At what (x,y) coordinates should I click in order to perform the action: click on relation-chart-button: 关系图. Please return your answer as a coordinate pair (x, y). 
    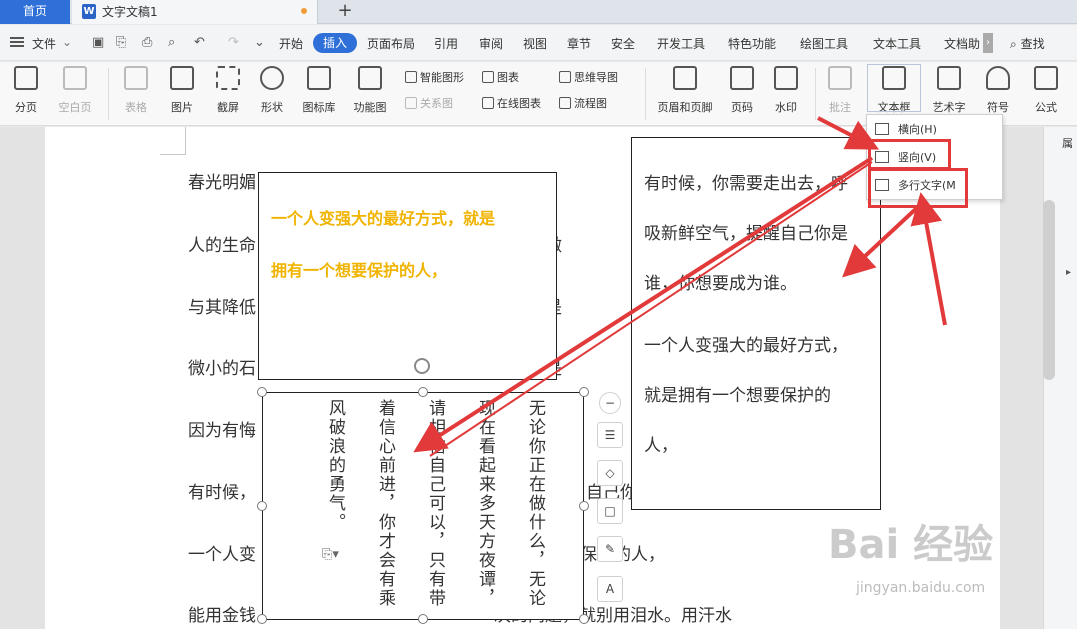
    Looking at the image, I should click on (429, 103).